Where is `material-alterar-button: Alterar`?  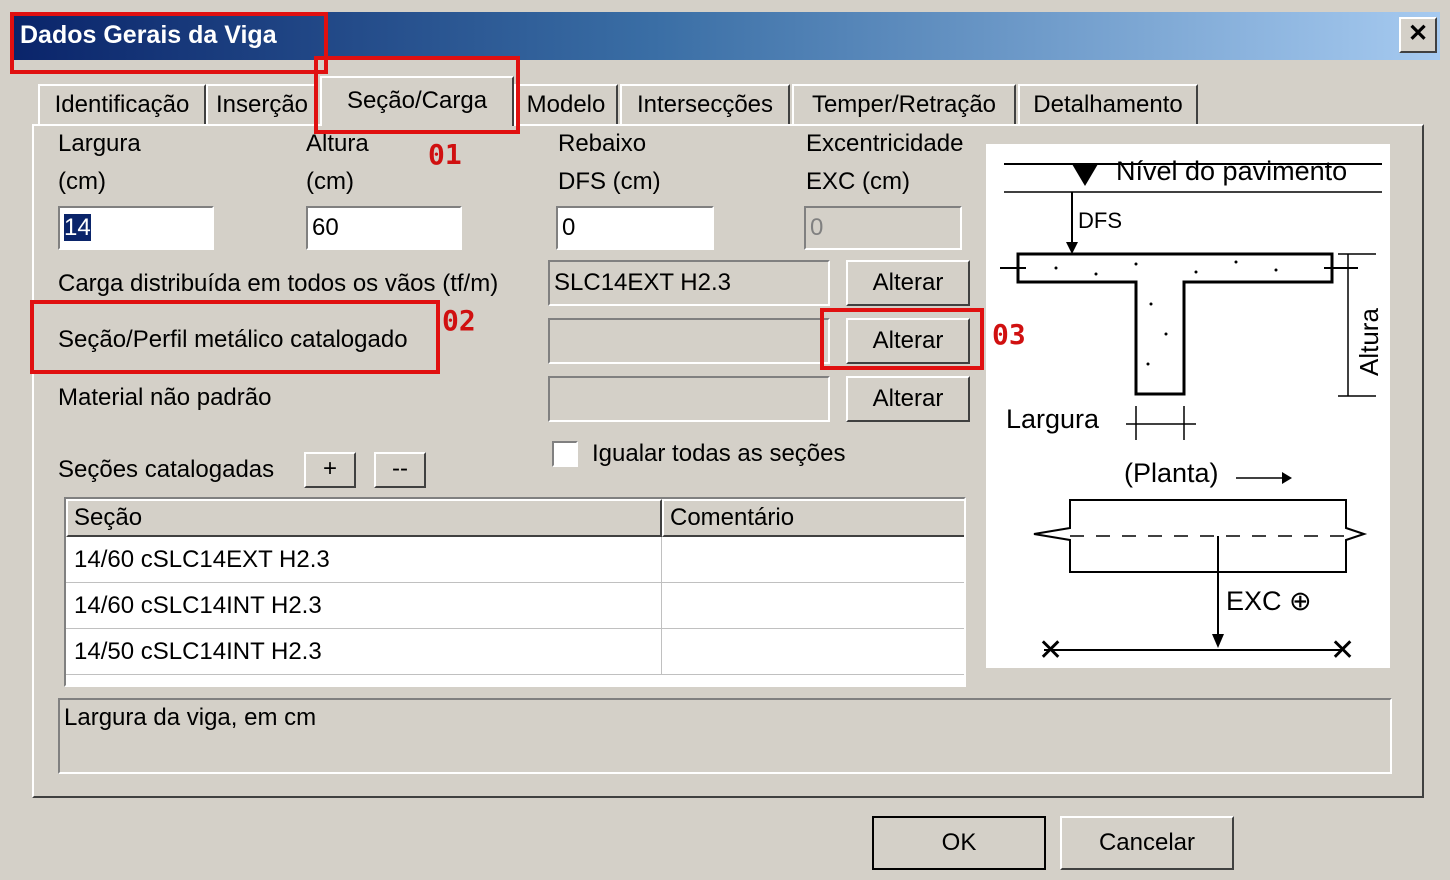
material-alterar-button: Alterar is located at coordinates (908, 399).